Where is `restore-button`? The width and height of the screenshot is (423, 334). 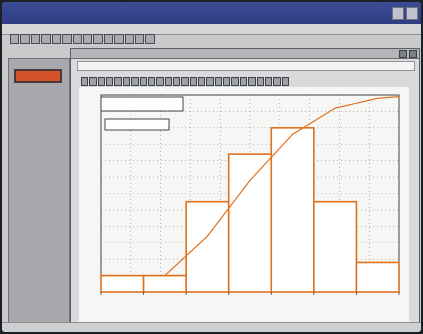
restore-button is located at coordinates (403, 54).